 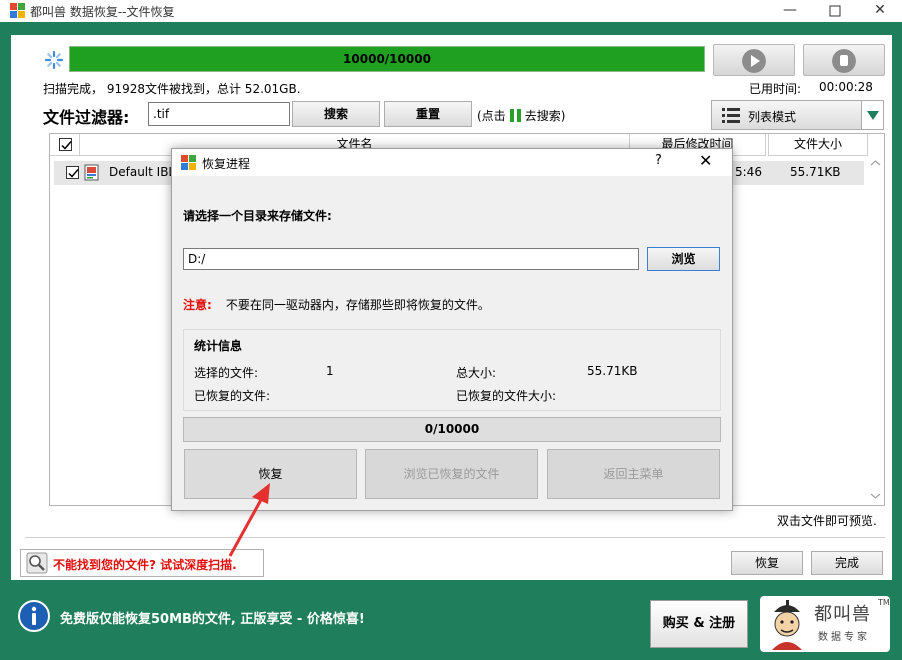 What do you see at coordinates (815, 172) in the screenshot?
I see `row-size: 55.71KB` at bounding box center [815, 172].